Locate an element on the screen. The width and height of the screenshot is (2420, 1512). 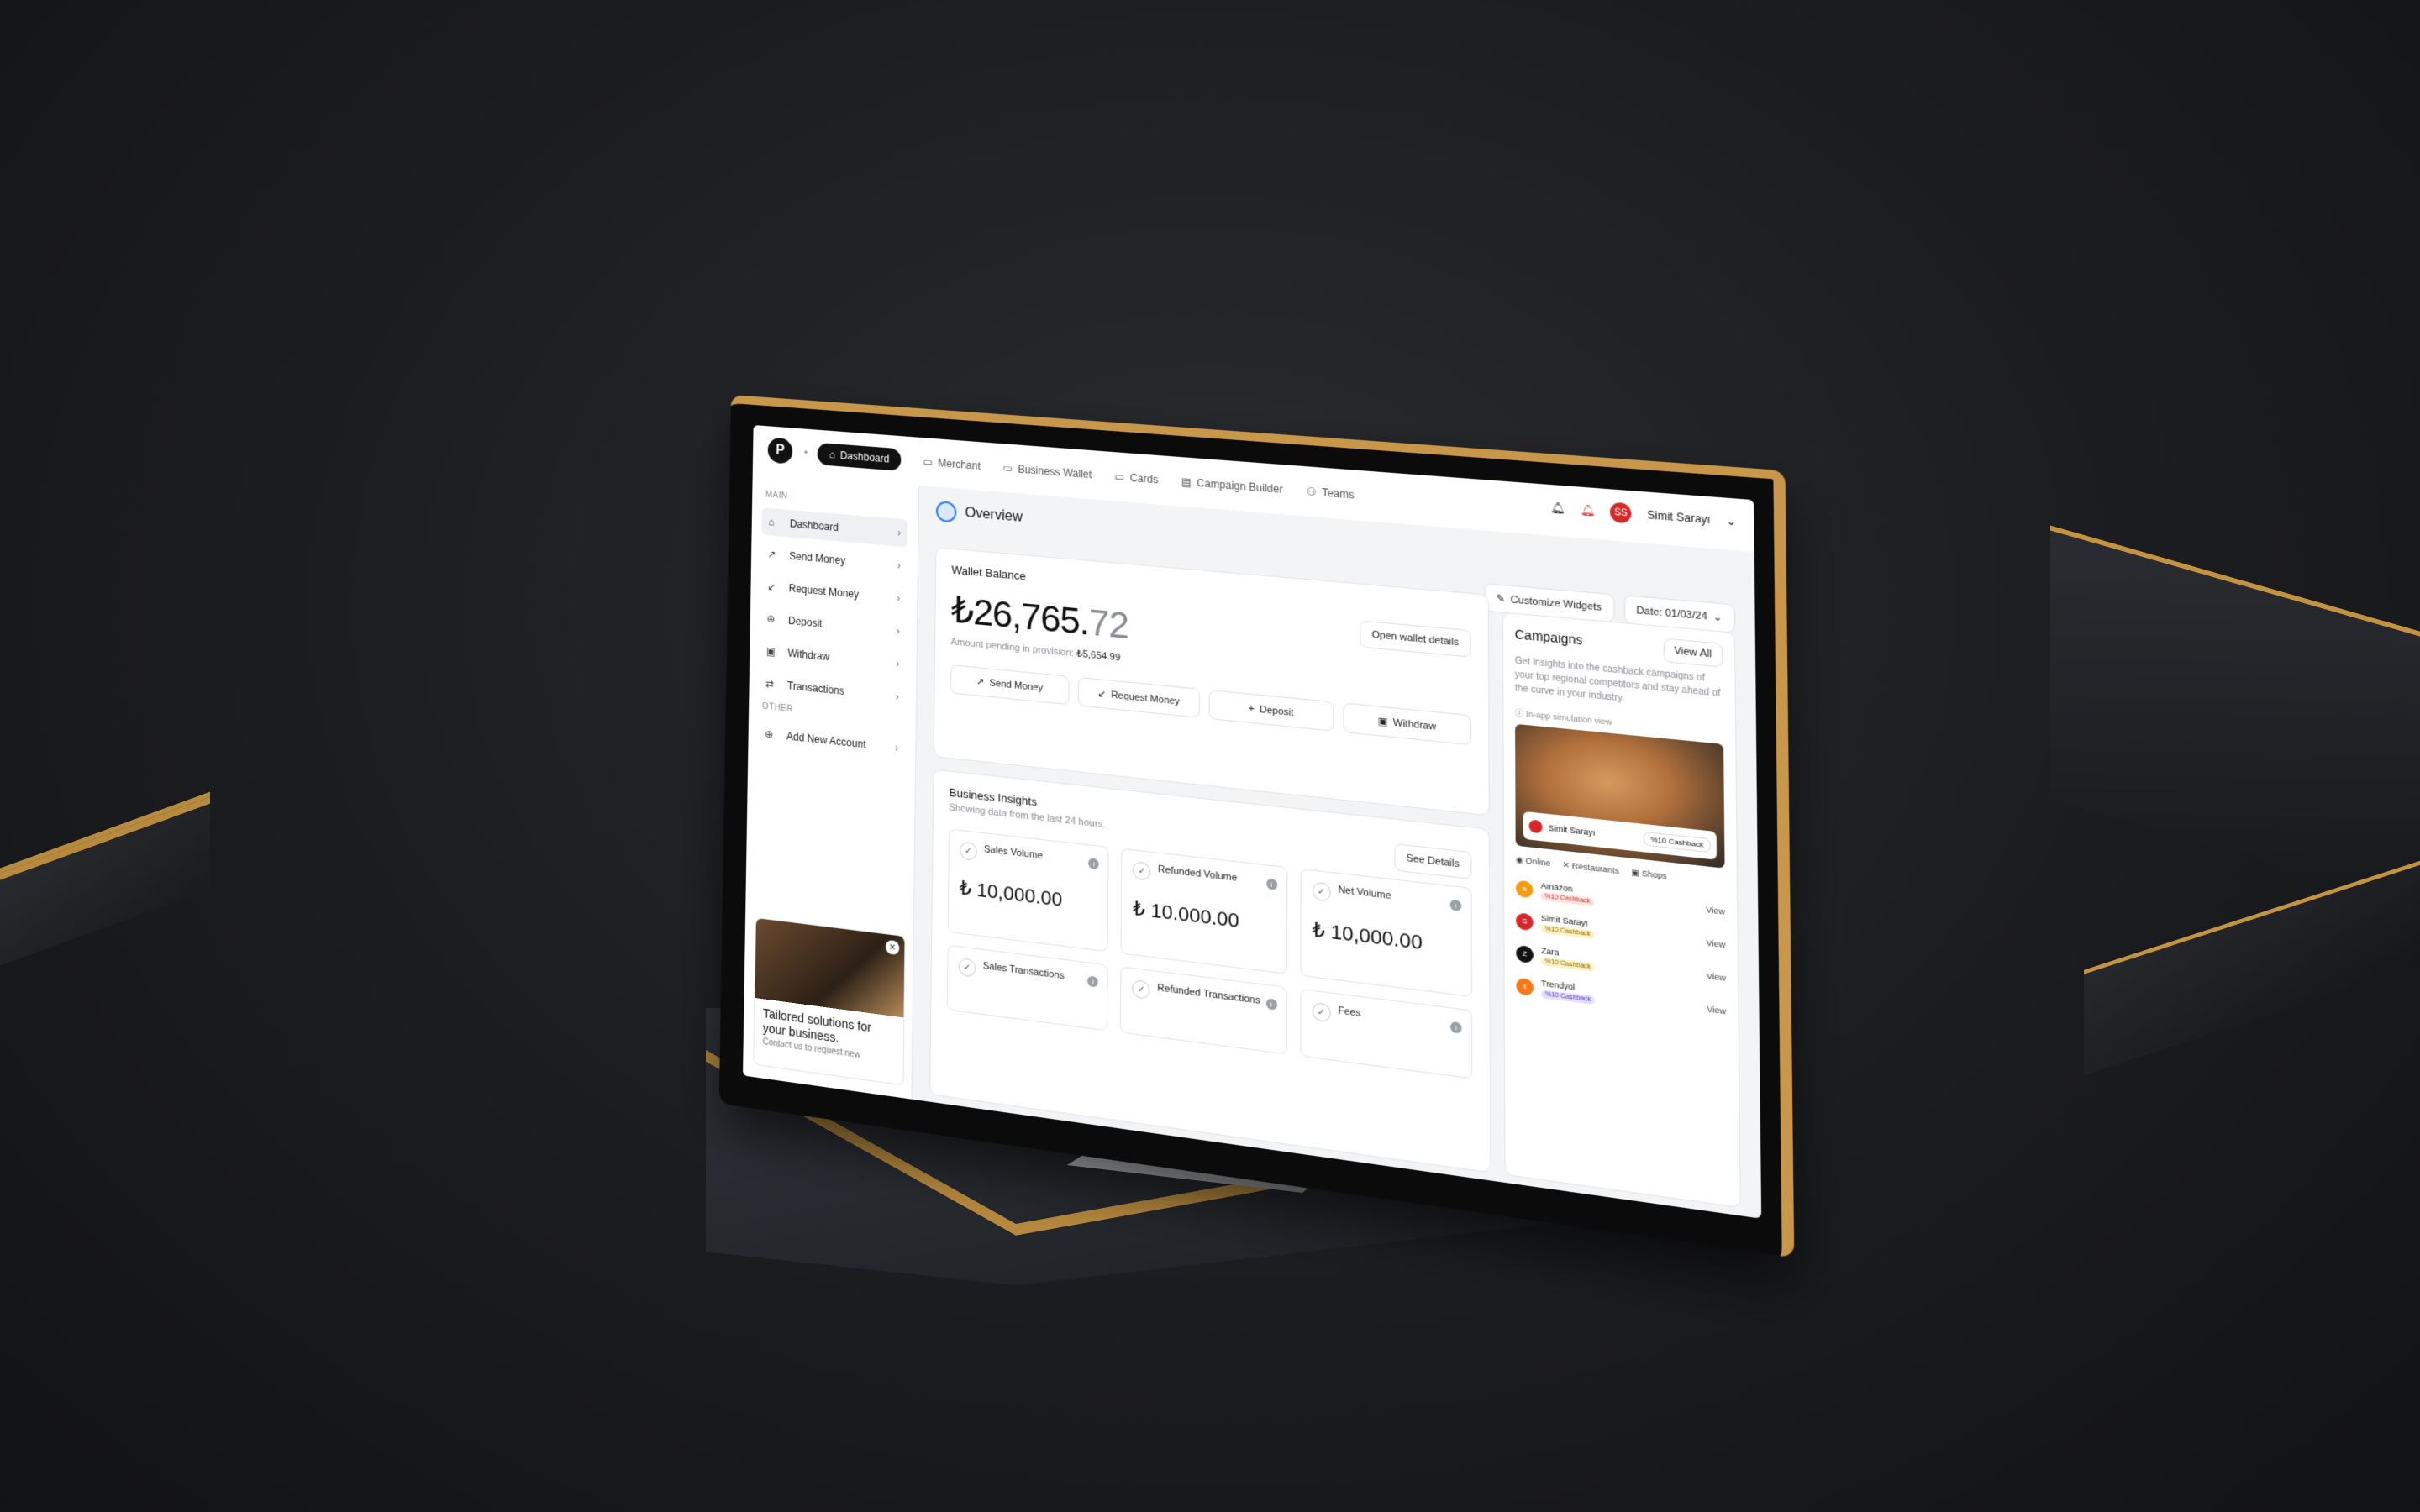
campaign-preview-chip: Simit Sarayı %10 Cashback is located at coordinates (1620, 835).